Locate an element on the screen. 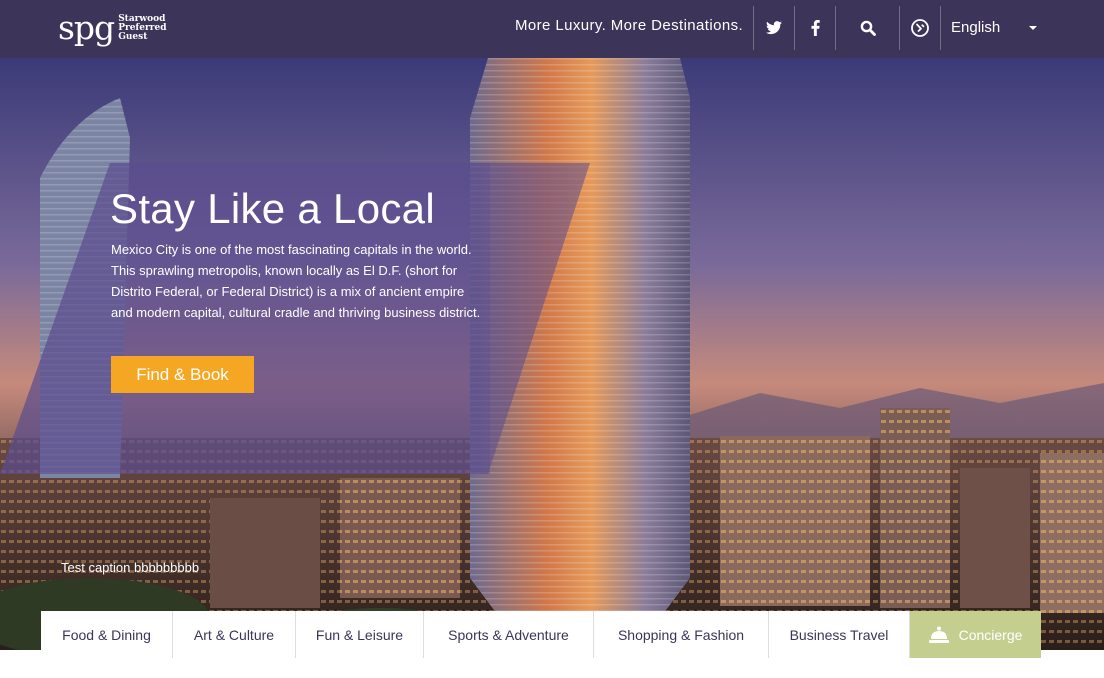 The height and width of the screenshot is (678, 1104). tab-label: Fun & Leisure is located at coordinates (359, 634).